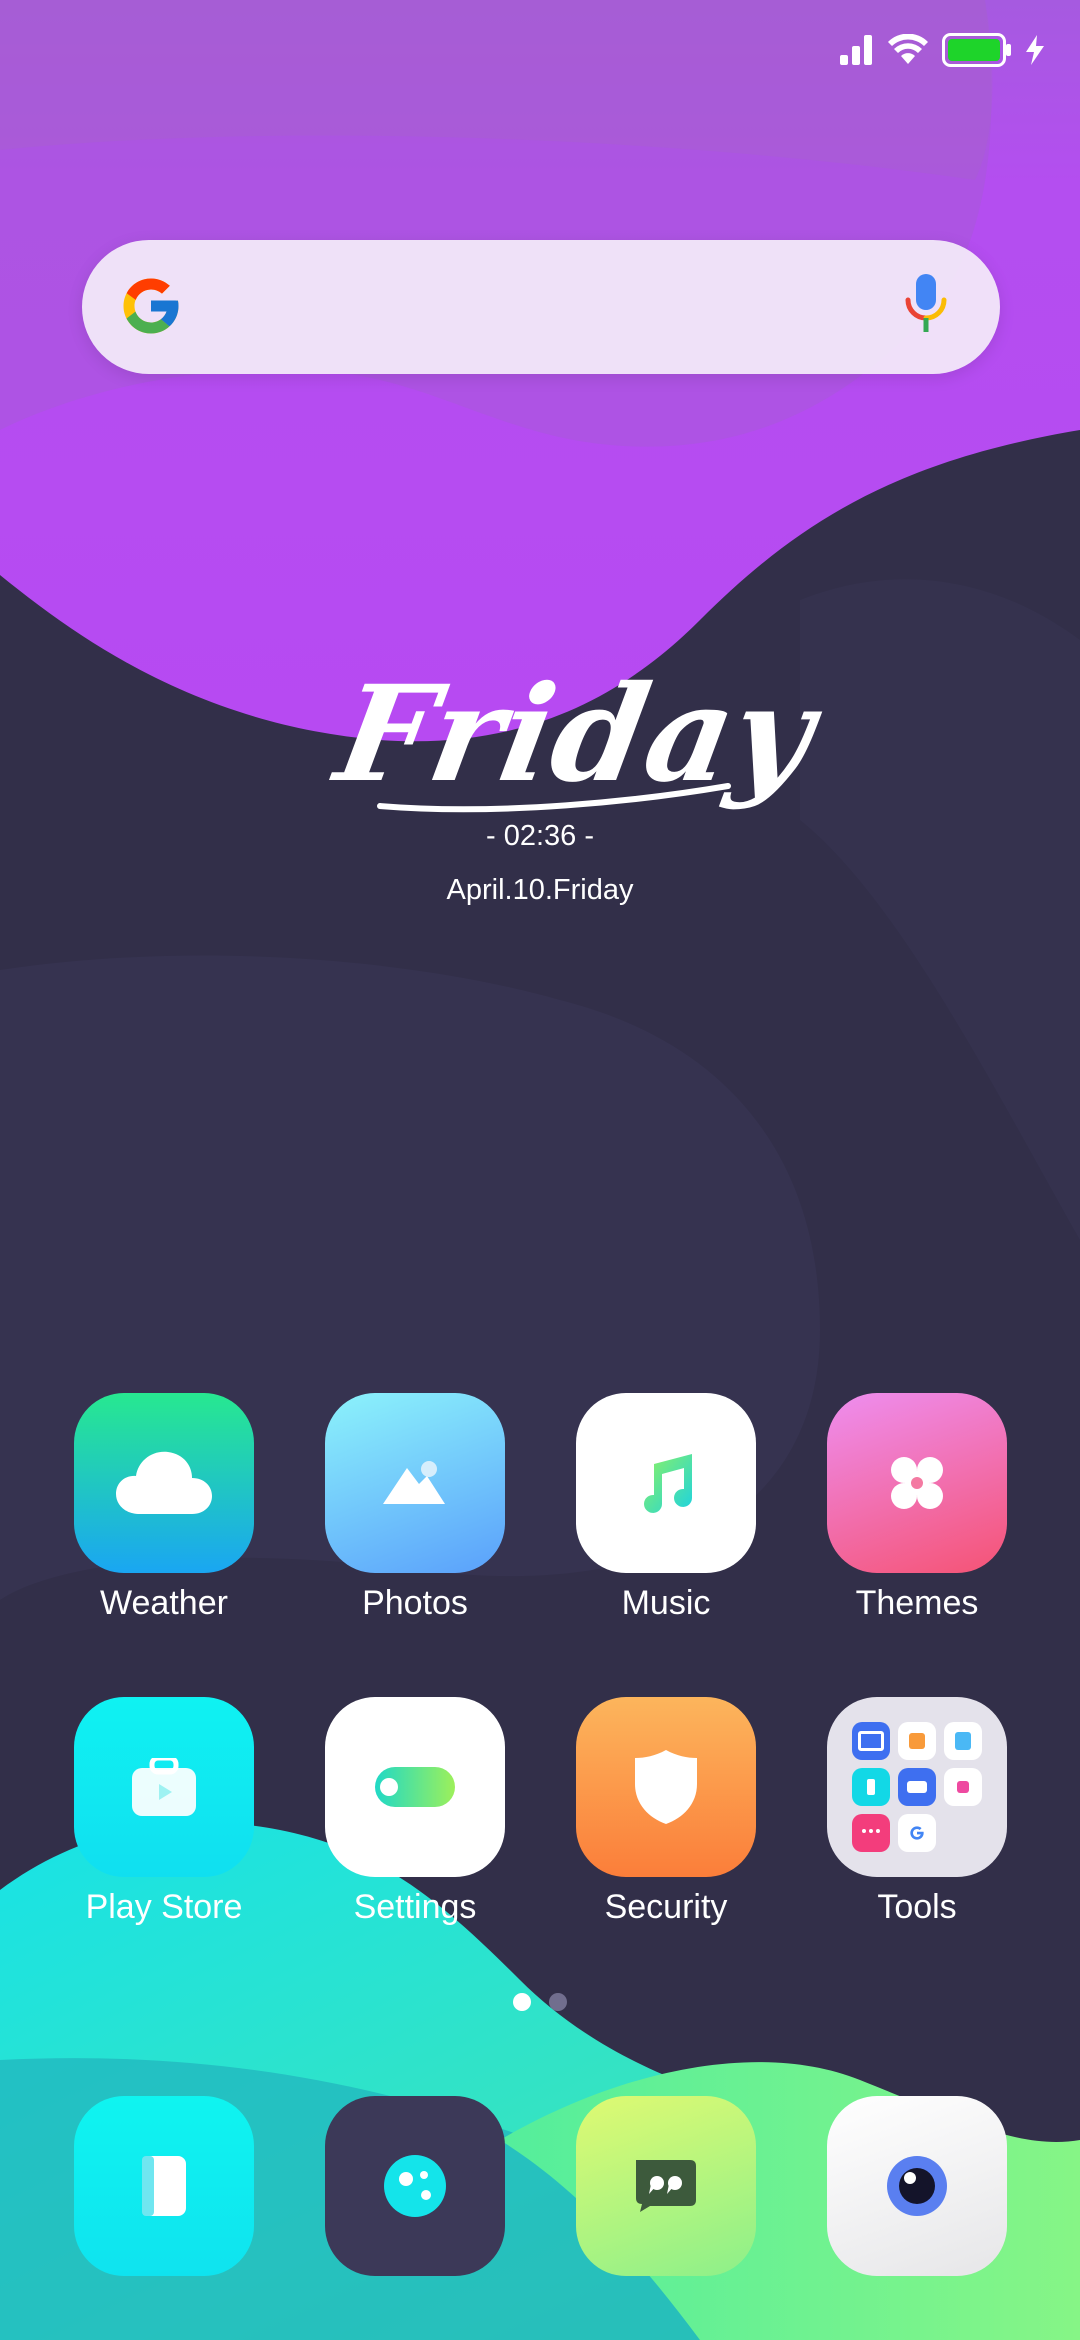 This screenshot has width=1080, height=2340. I want to click on message-quote-icon, so click(666, 2186).